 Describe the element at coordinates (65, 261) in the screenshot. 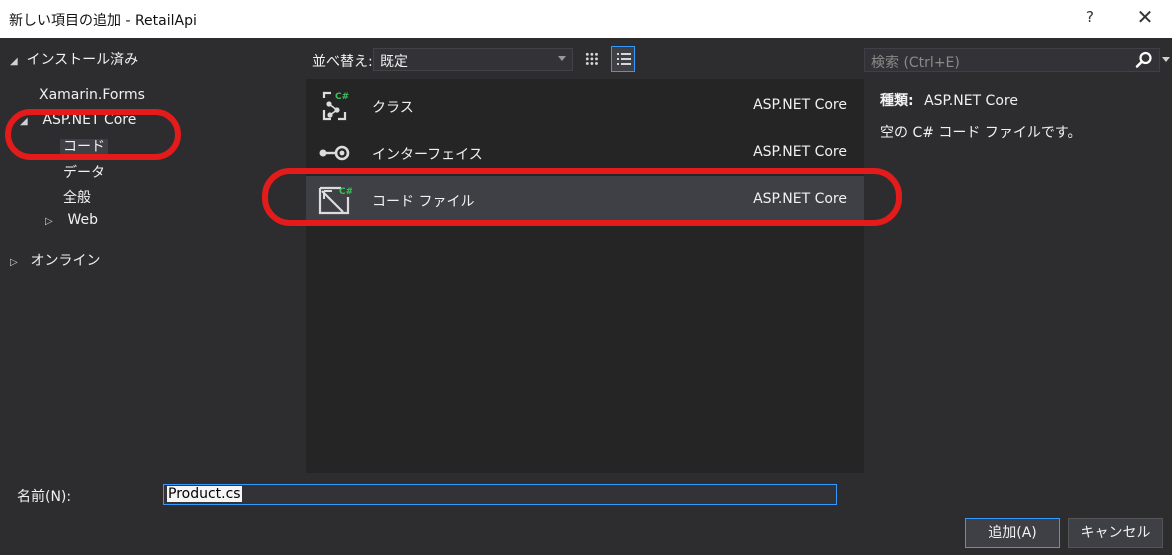

I see `tree-node-label: オンライン` at that location.